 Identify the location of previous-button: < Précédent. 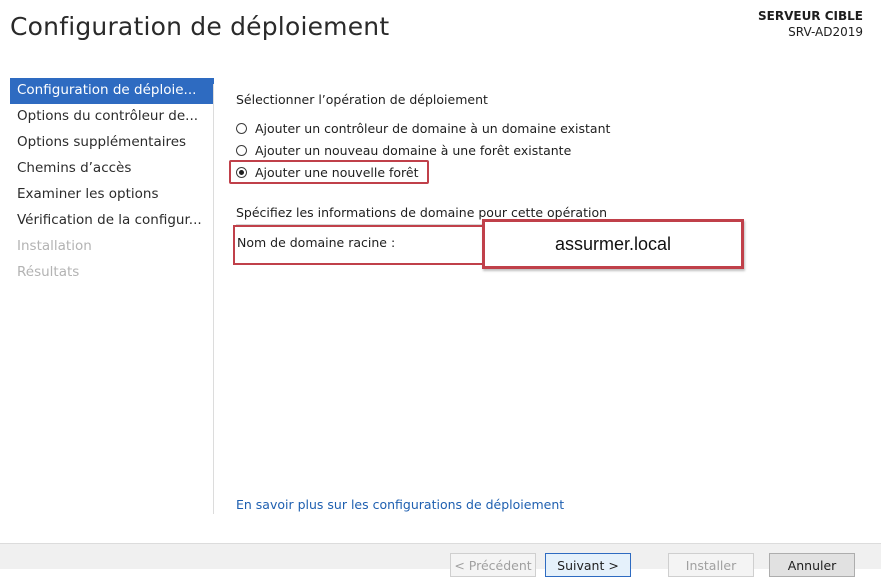
(493, 565).